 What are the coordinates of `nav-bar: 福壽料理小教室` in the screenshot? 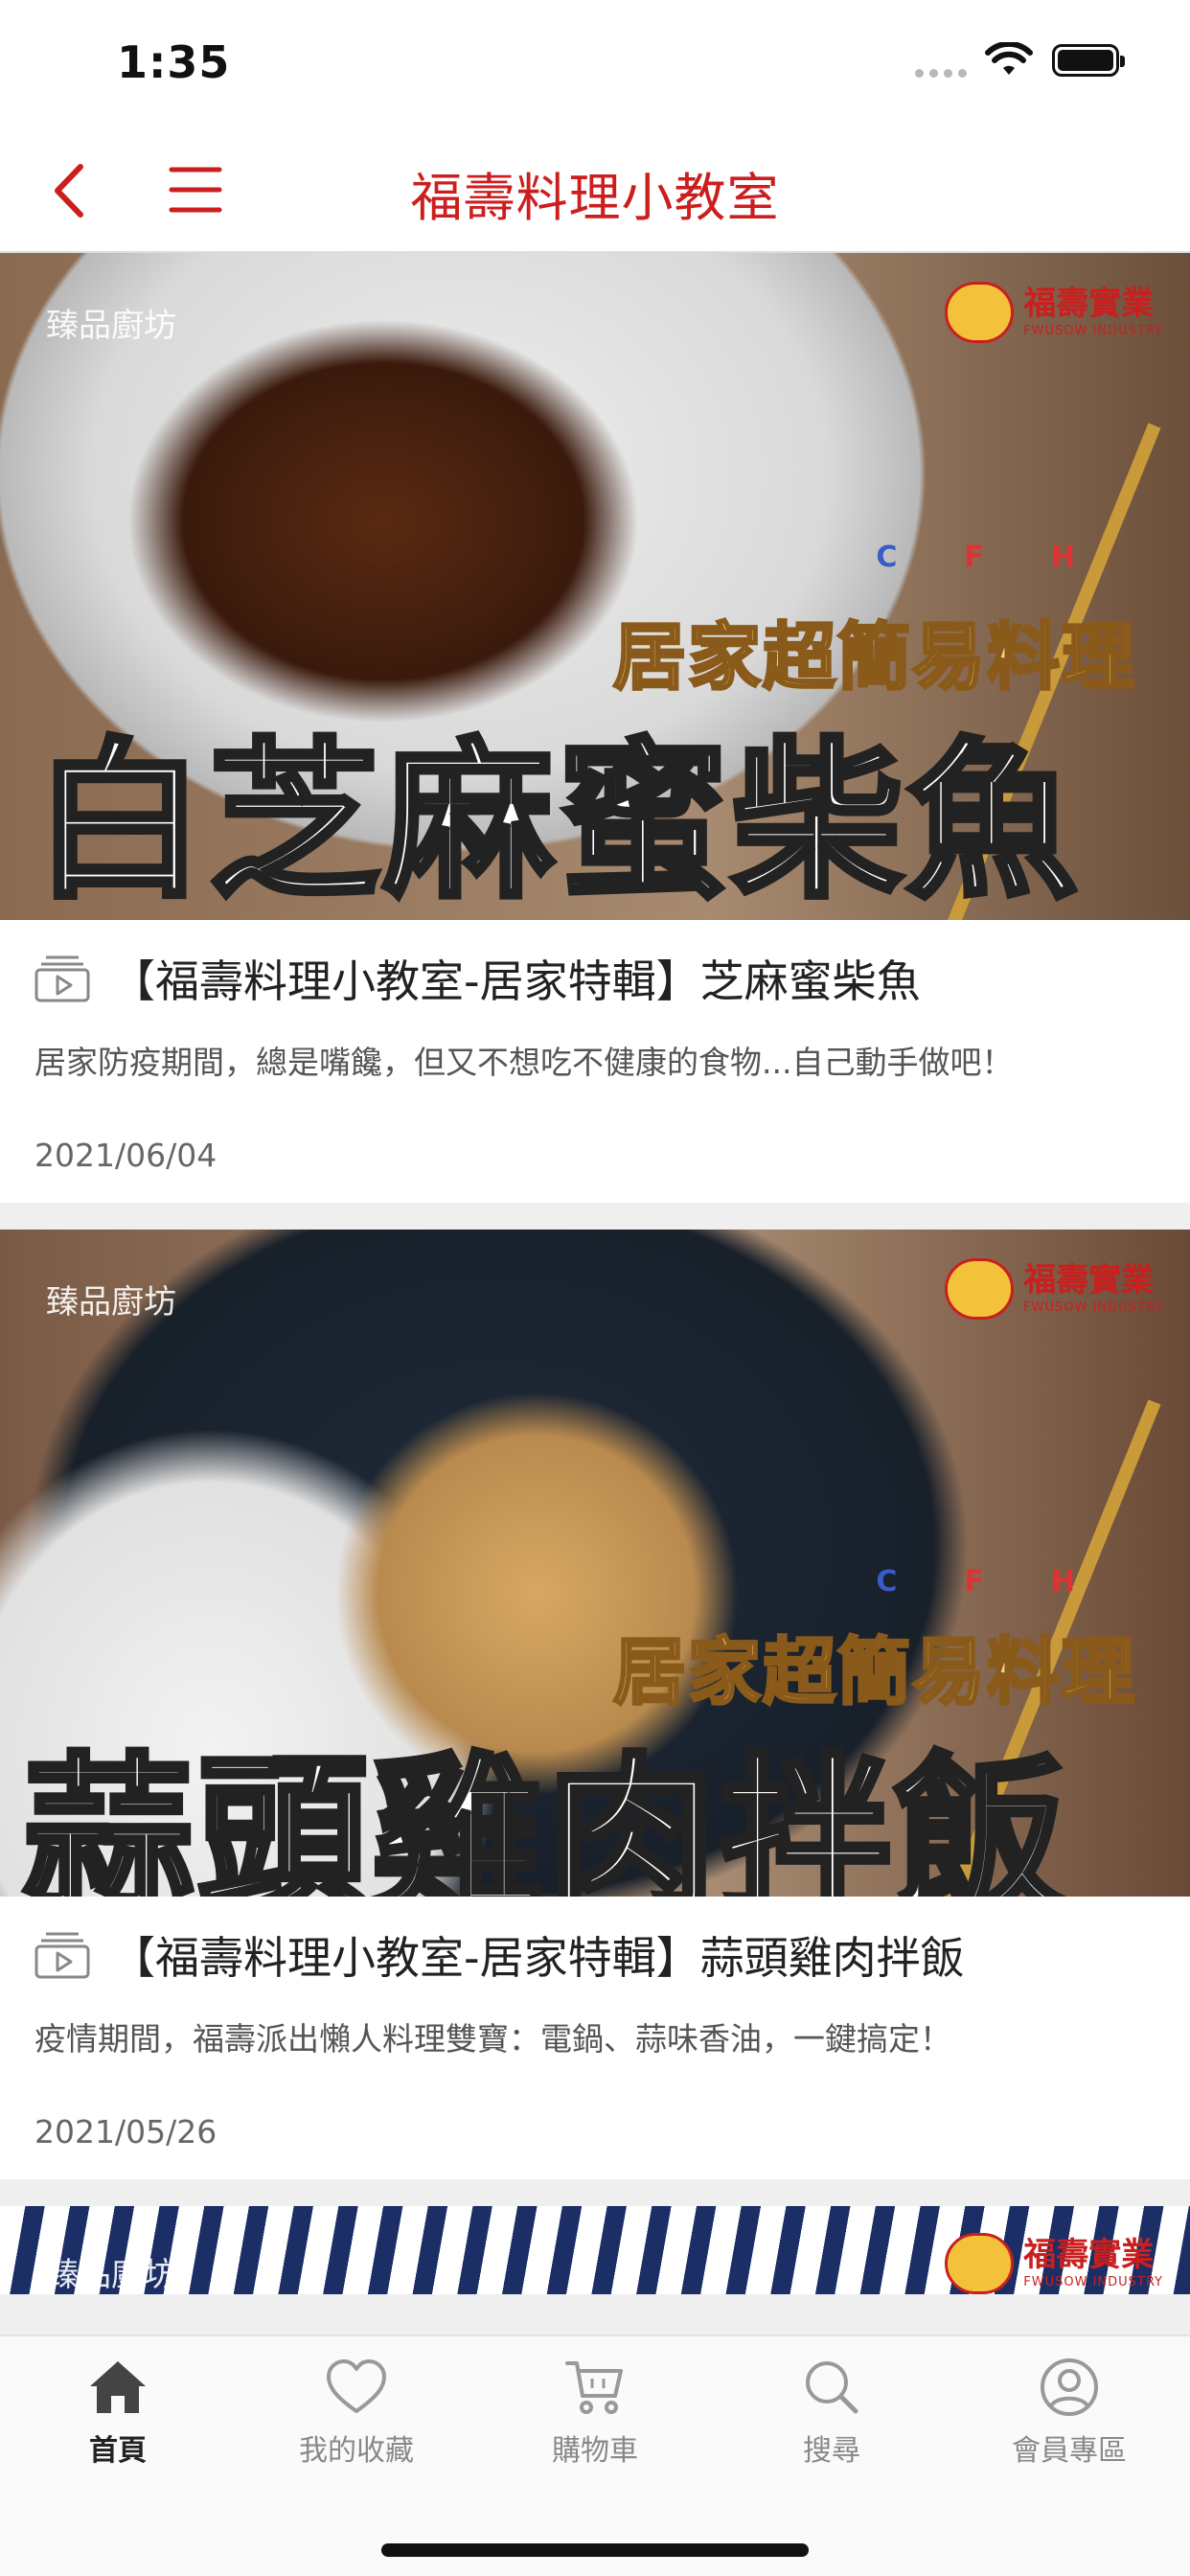 It's located at (595, 189).